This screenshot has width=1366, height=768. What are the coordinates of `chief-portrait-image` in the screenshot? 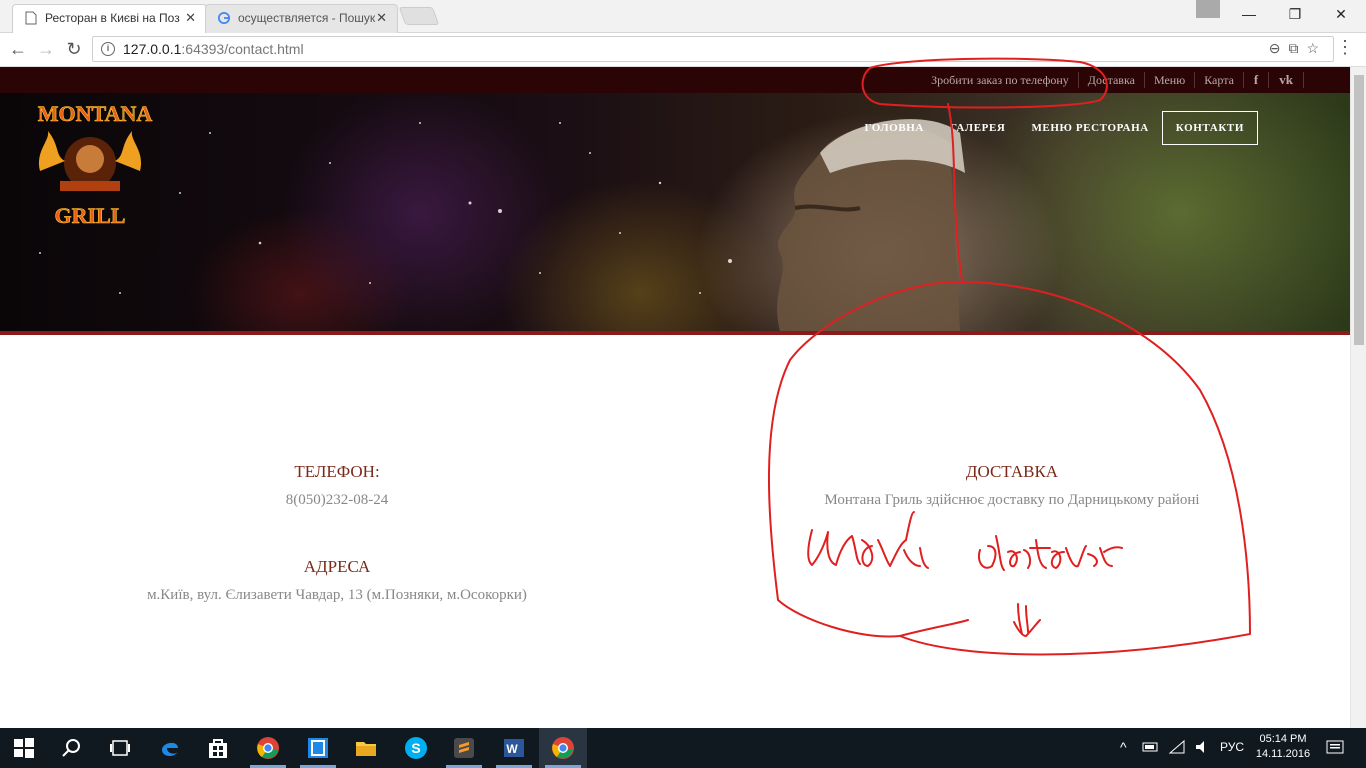 It's located at (871, 225).